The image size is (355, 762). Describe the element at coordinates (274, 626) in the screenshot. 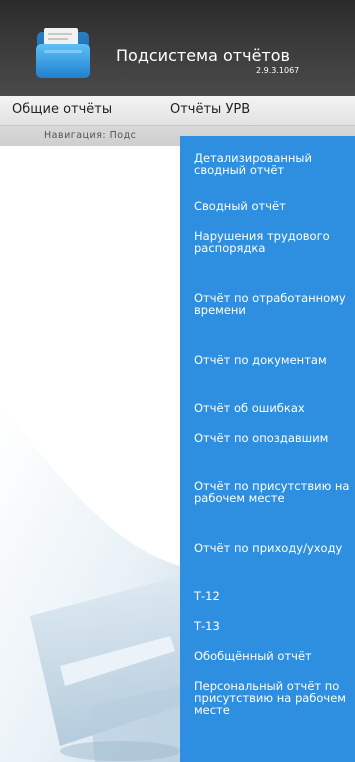

I see `dropdown-item-t13: Т-13` at that location.